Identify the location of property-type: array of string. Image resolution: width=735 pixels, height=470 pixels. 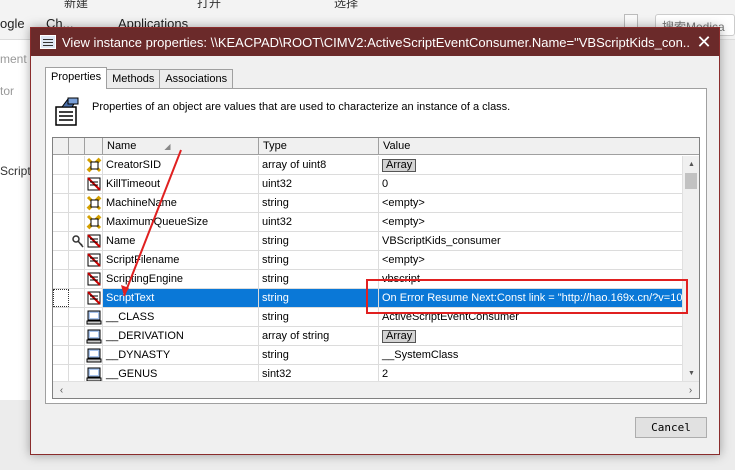
(319, 336).